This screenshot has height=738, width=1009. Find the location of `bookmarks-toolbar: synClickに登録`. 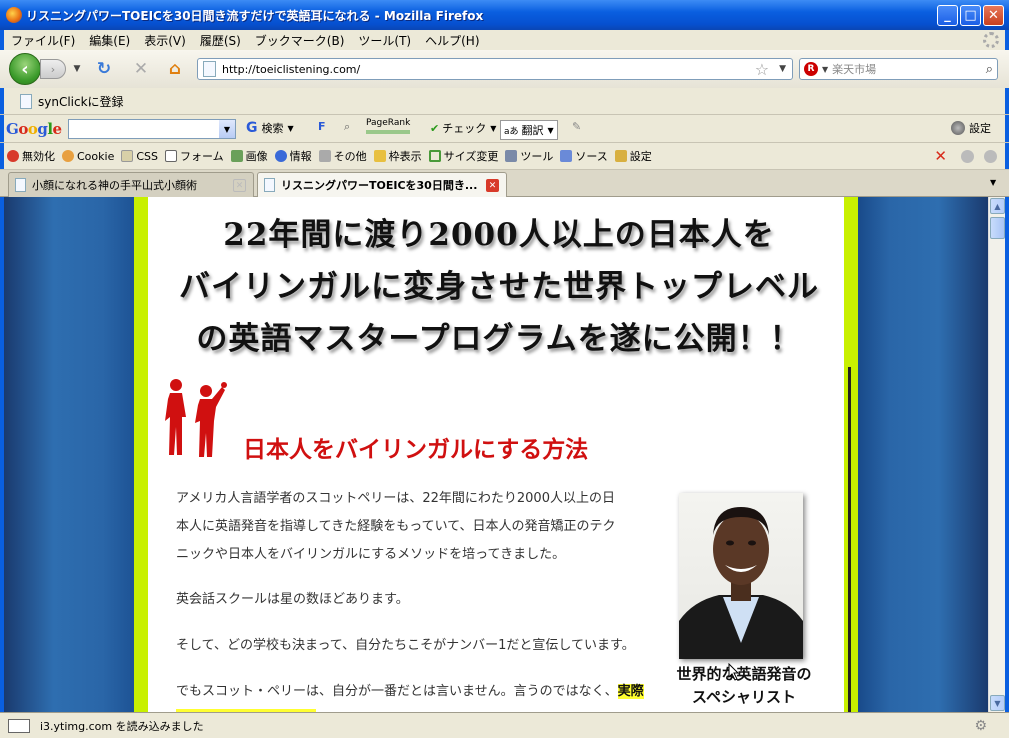

bookmarks-toolbar: synClickに登録 is located at coordinates (504, 101).